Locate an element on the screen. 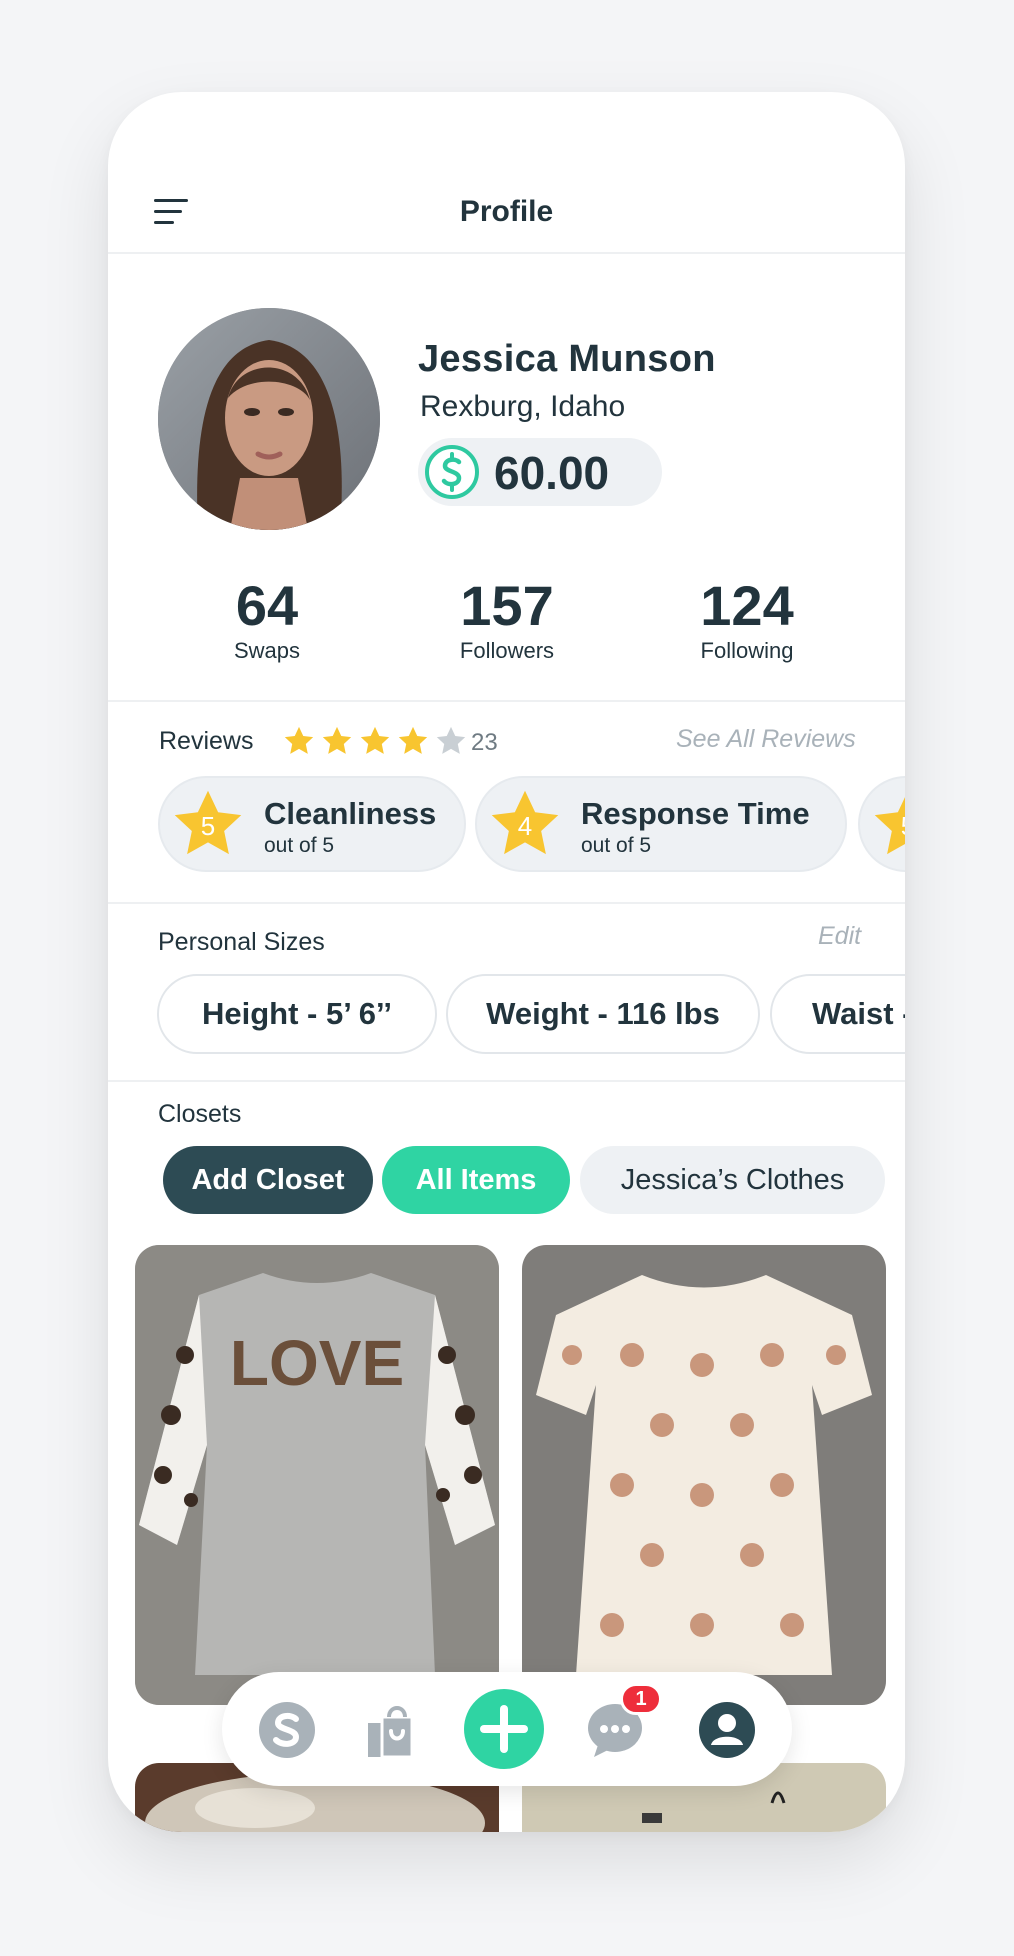  user-profile-icon is located at coordinates (727, 1730).